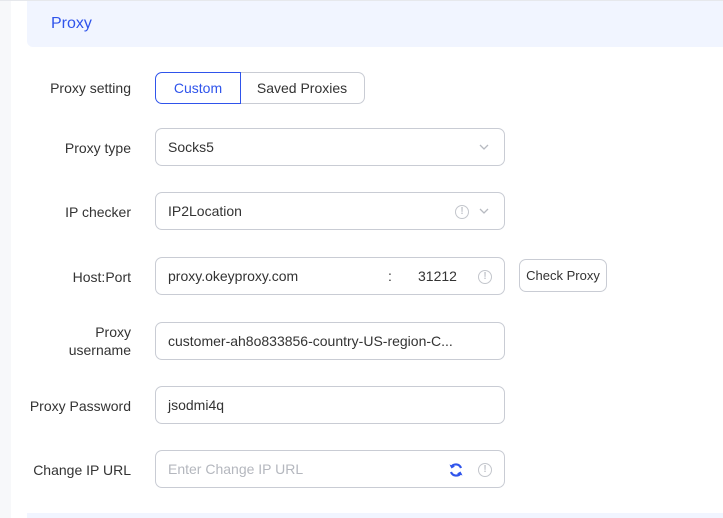  What do you see at coordinates (99, 350) in the screenshot?
I see `proxy-username-label-line2: username` at bounding box center [99, 350].